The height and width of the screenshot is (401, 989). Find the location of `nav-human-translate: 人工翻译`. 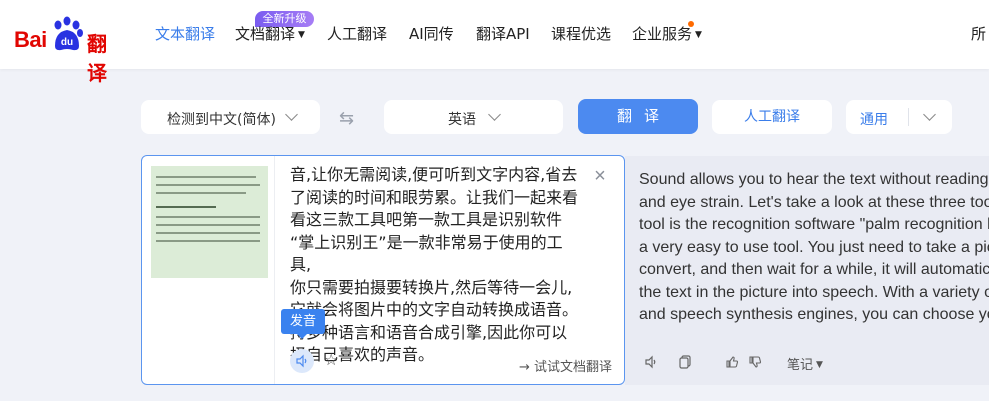

nav-human-translate: 人工翻译 is located at coordinates (357, 33).